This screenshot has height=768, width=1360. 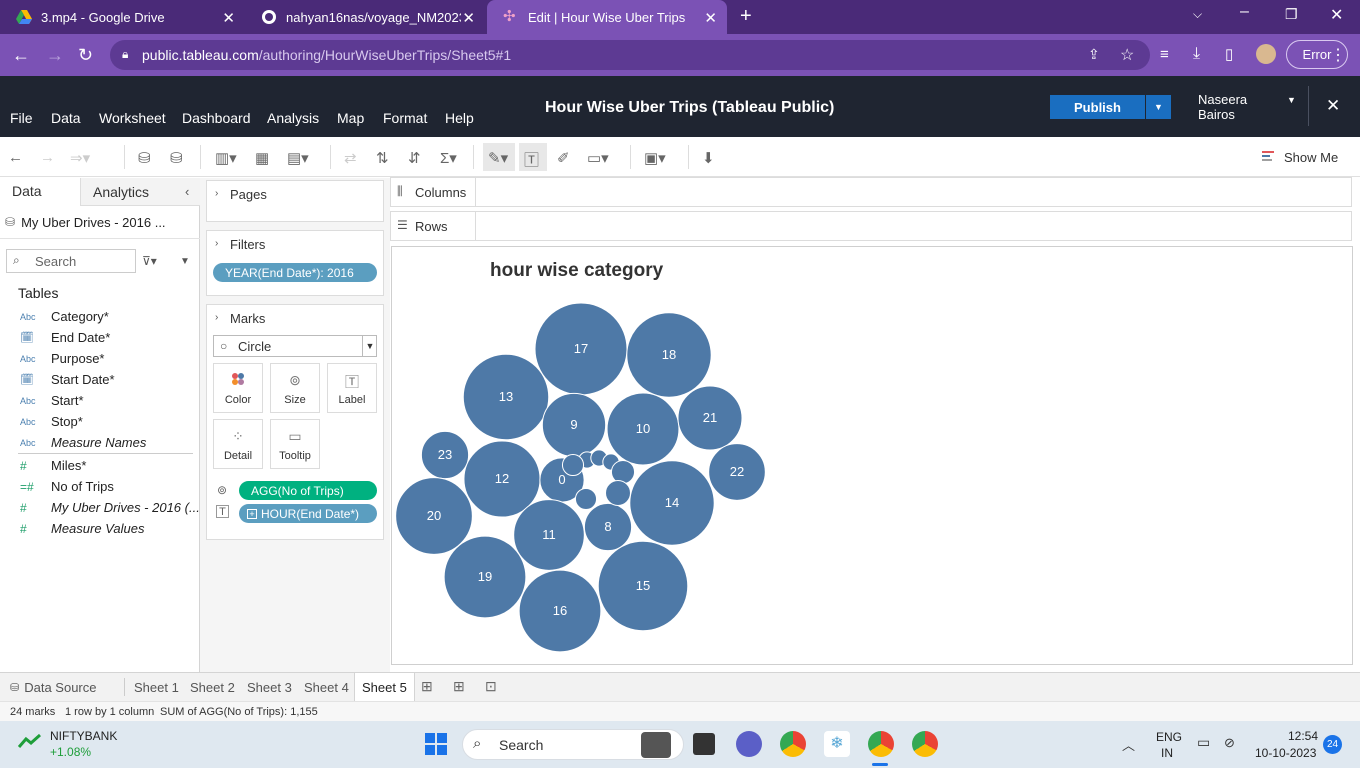 I want to click on sidepanel-icon: ▯, so click(x=1229, y=54).